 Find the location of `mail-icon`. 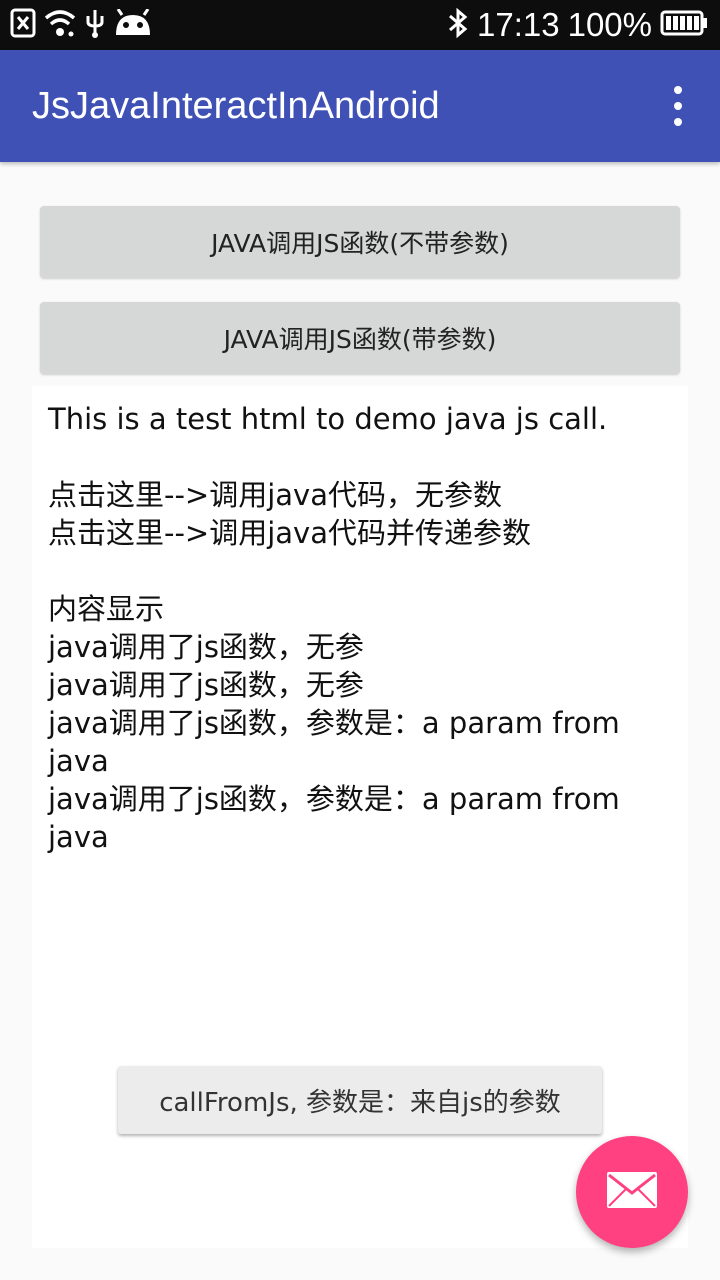

mail-icon is located at coordinates (632, 1192).